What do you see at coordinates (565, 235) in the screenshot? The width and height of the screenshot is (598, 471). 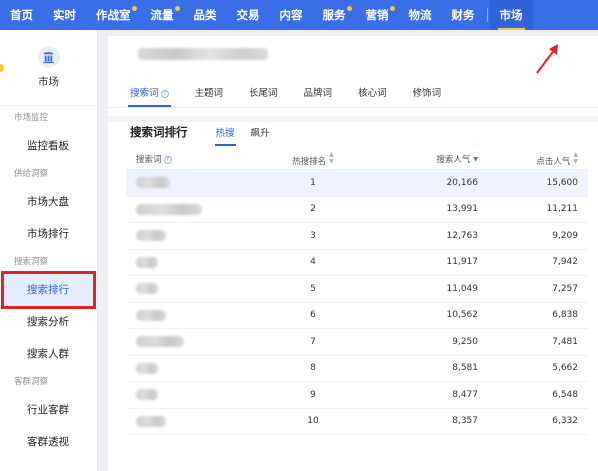 I see `cell-click: 9,209` at bounding box center [565, 235].